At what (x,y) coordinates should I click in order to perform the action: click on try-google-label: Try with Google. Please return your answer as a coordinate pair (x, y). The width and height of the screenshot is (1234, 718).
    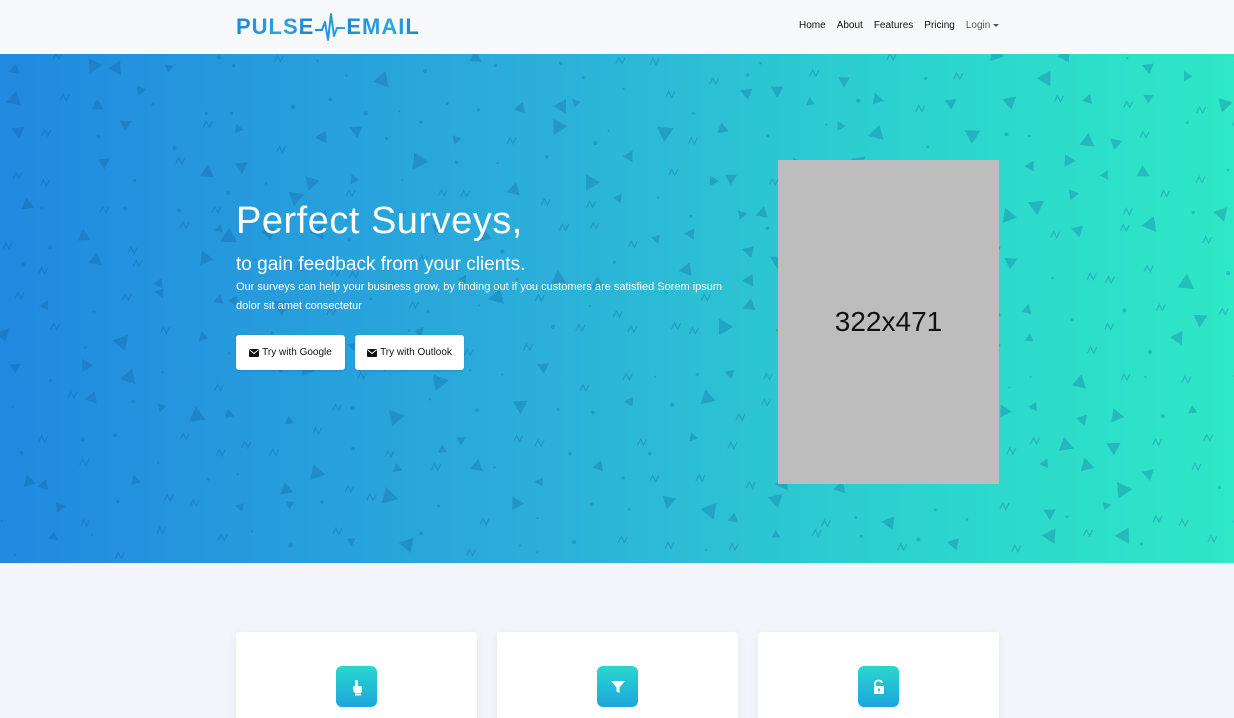
    Looking at the image, I should click on (297, 352).